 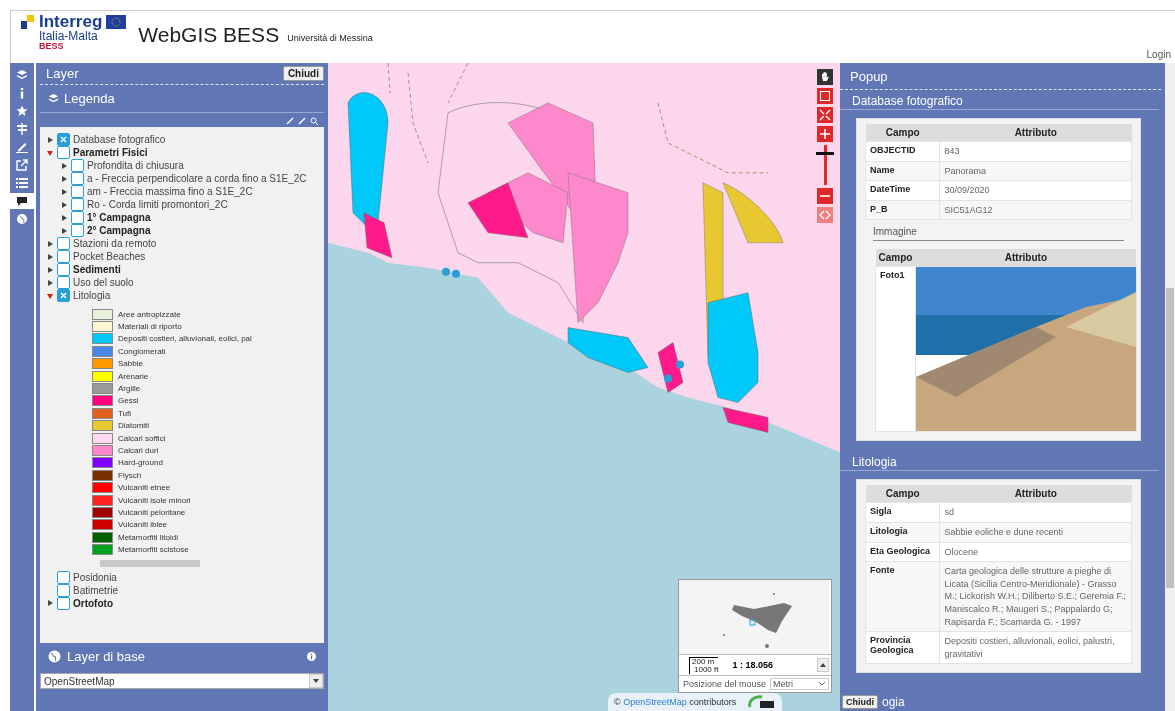 I want to click on history-arrows-icon, so click(x=825, y=215).